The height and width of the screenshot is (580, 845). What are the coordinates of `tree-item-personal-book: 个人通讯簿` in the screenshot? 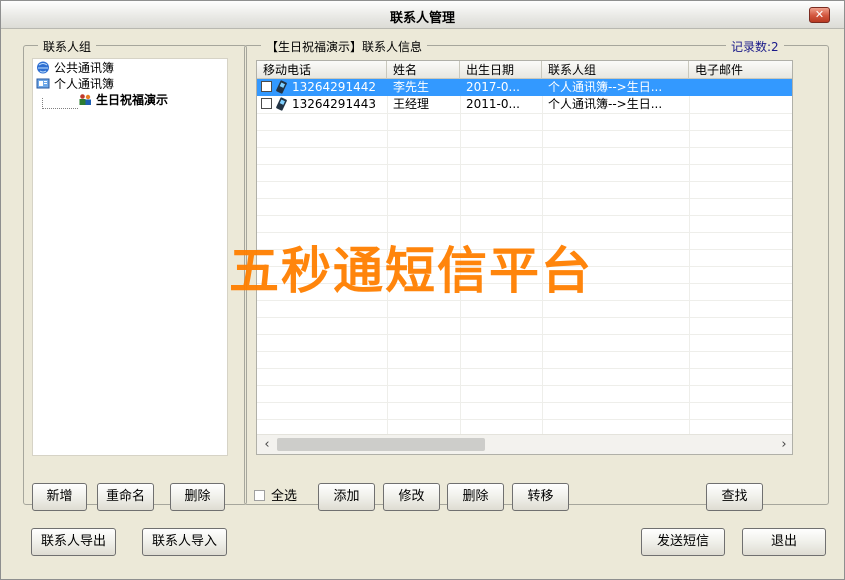 It's located at (75, 84).